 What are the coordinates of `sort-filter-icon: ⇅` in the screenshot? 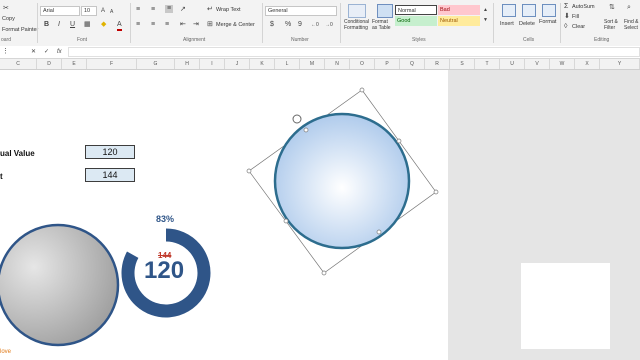 It's located at (612, 8).